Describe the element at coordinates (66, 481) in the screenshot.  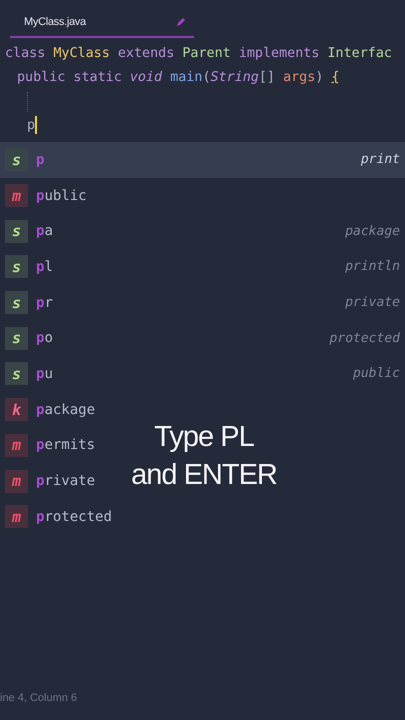
I see `suggestion-label: p rivate` at that location.